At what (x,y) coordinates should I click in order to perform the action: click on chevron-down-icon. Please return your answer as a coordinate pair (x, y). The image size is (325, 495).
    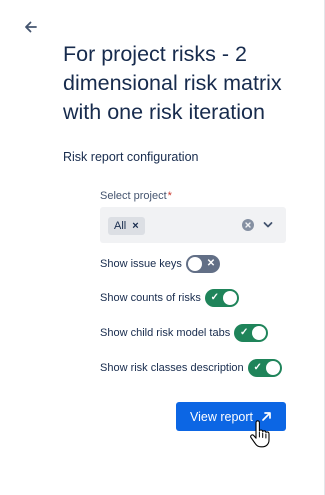
    Looking at the image, I should click on (268, 225).